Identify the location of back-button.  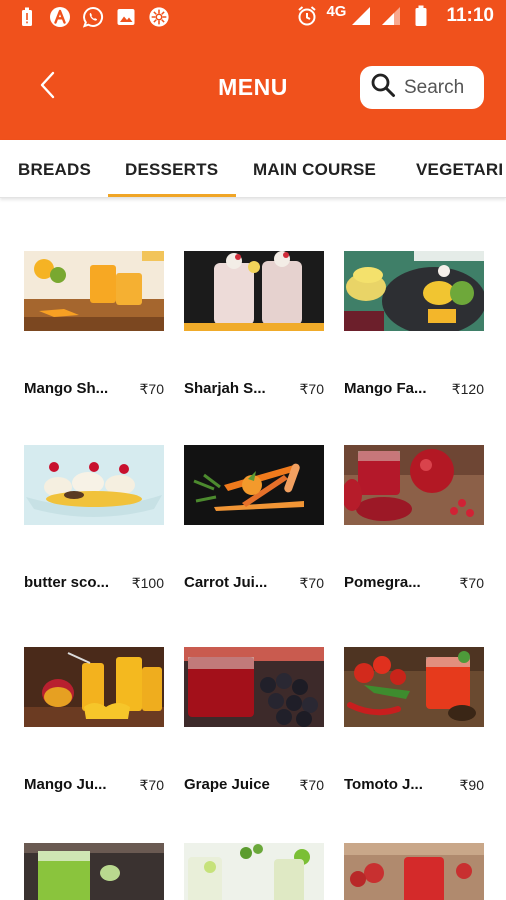
(47, 87).